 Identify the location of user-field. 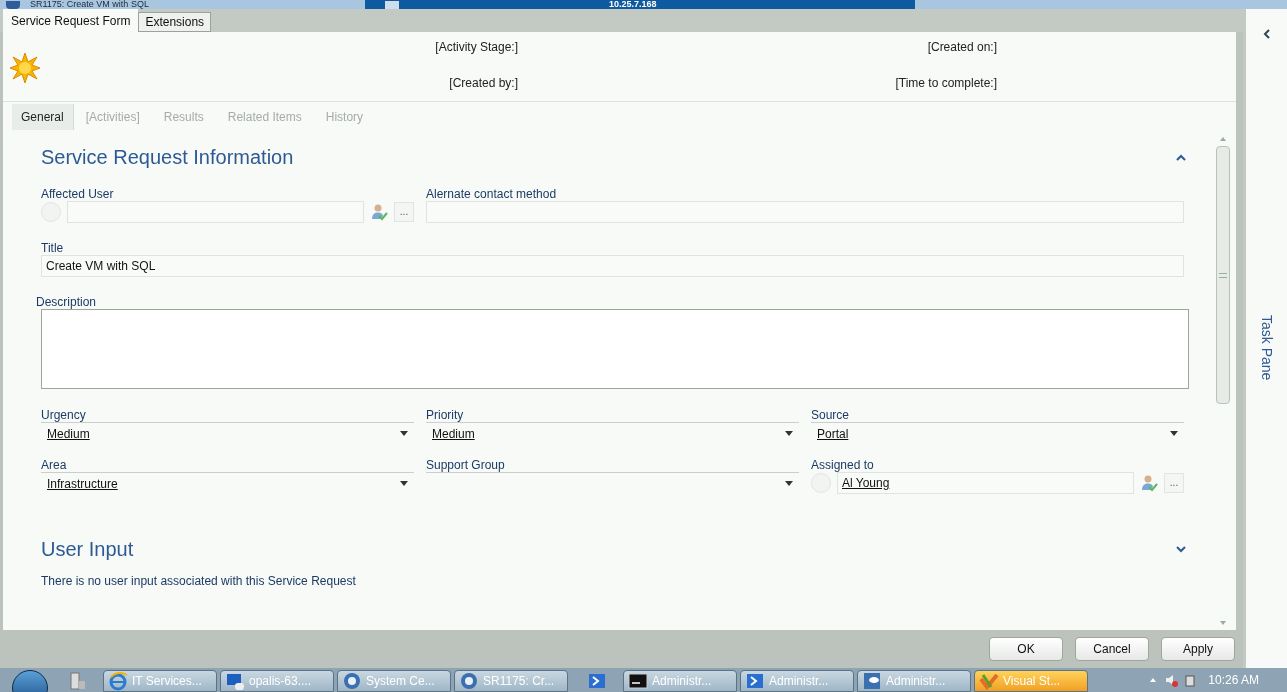
(215, 212).